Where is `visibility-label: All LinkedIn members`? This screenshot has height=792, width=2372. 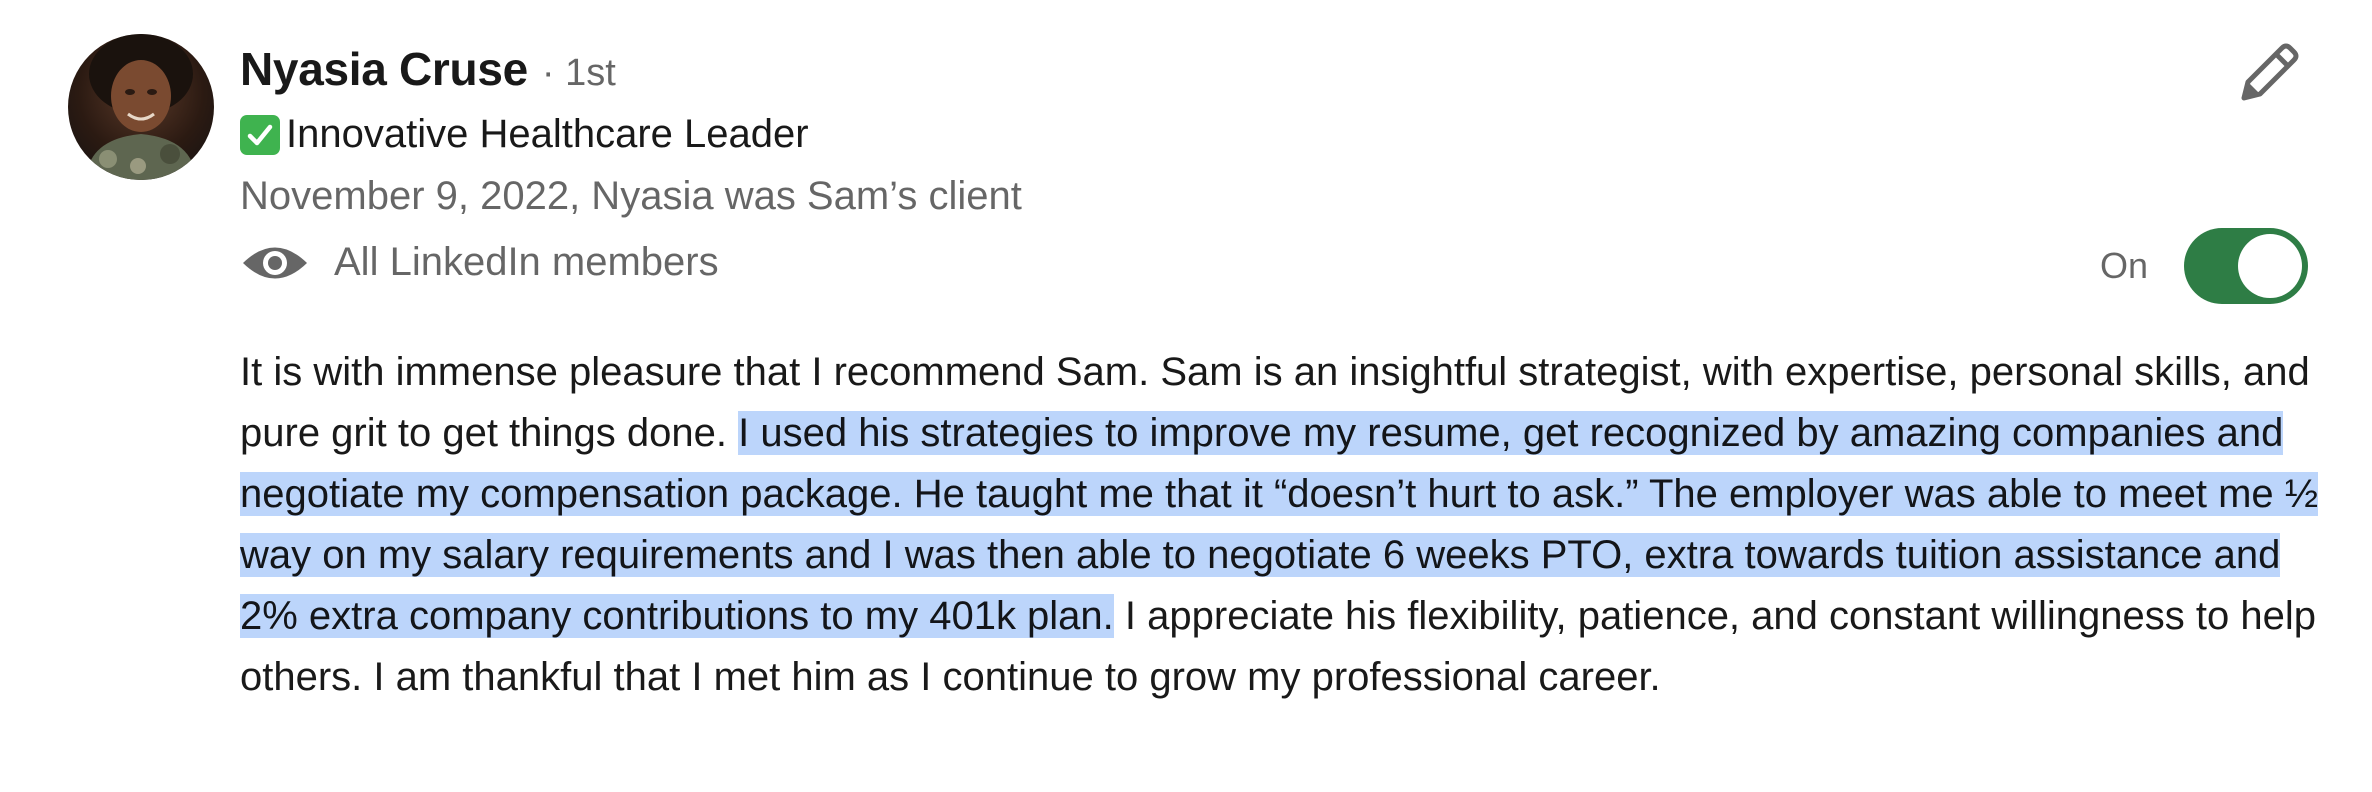 visibility-label: All LinkedIn members is located at coordinates (526, 262).